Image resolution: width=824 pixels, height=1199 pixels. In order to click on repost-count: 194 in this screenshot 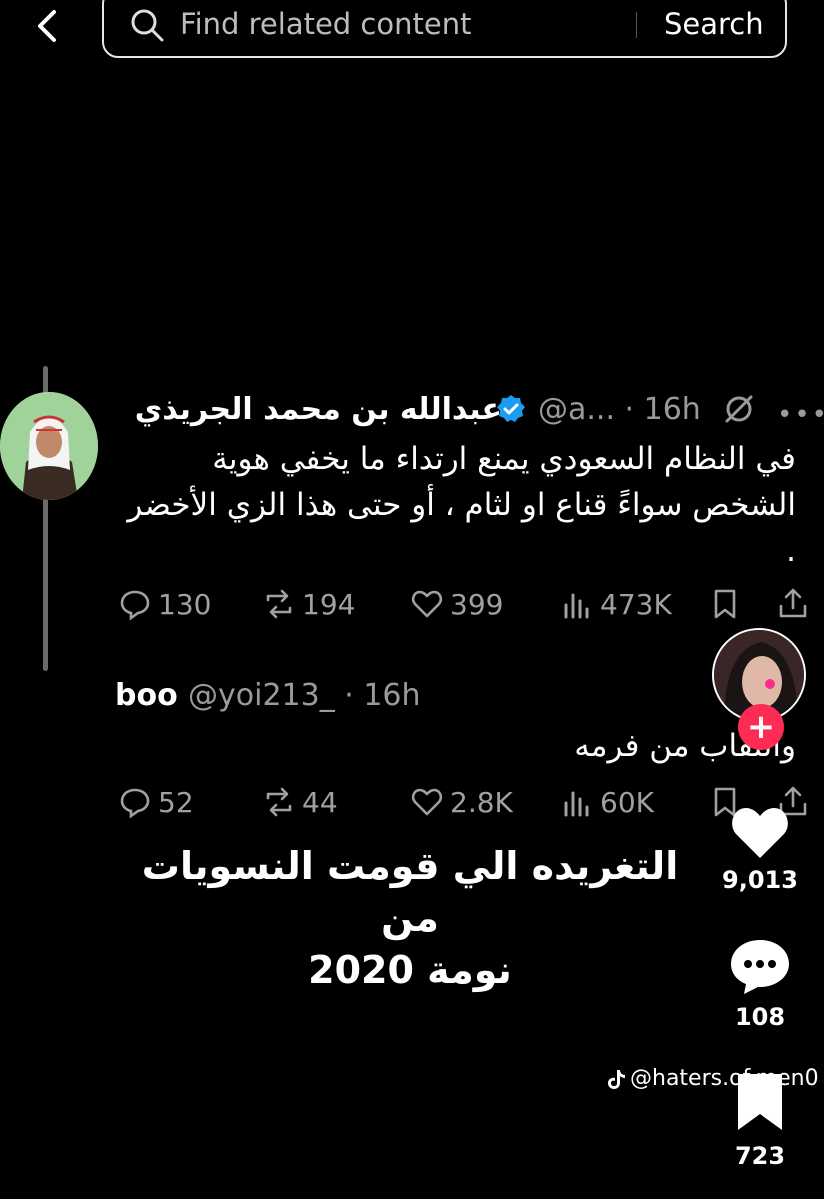, I will do `click(329, 604)`.